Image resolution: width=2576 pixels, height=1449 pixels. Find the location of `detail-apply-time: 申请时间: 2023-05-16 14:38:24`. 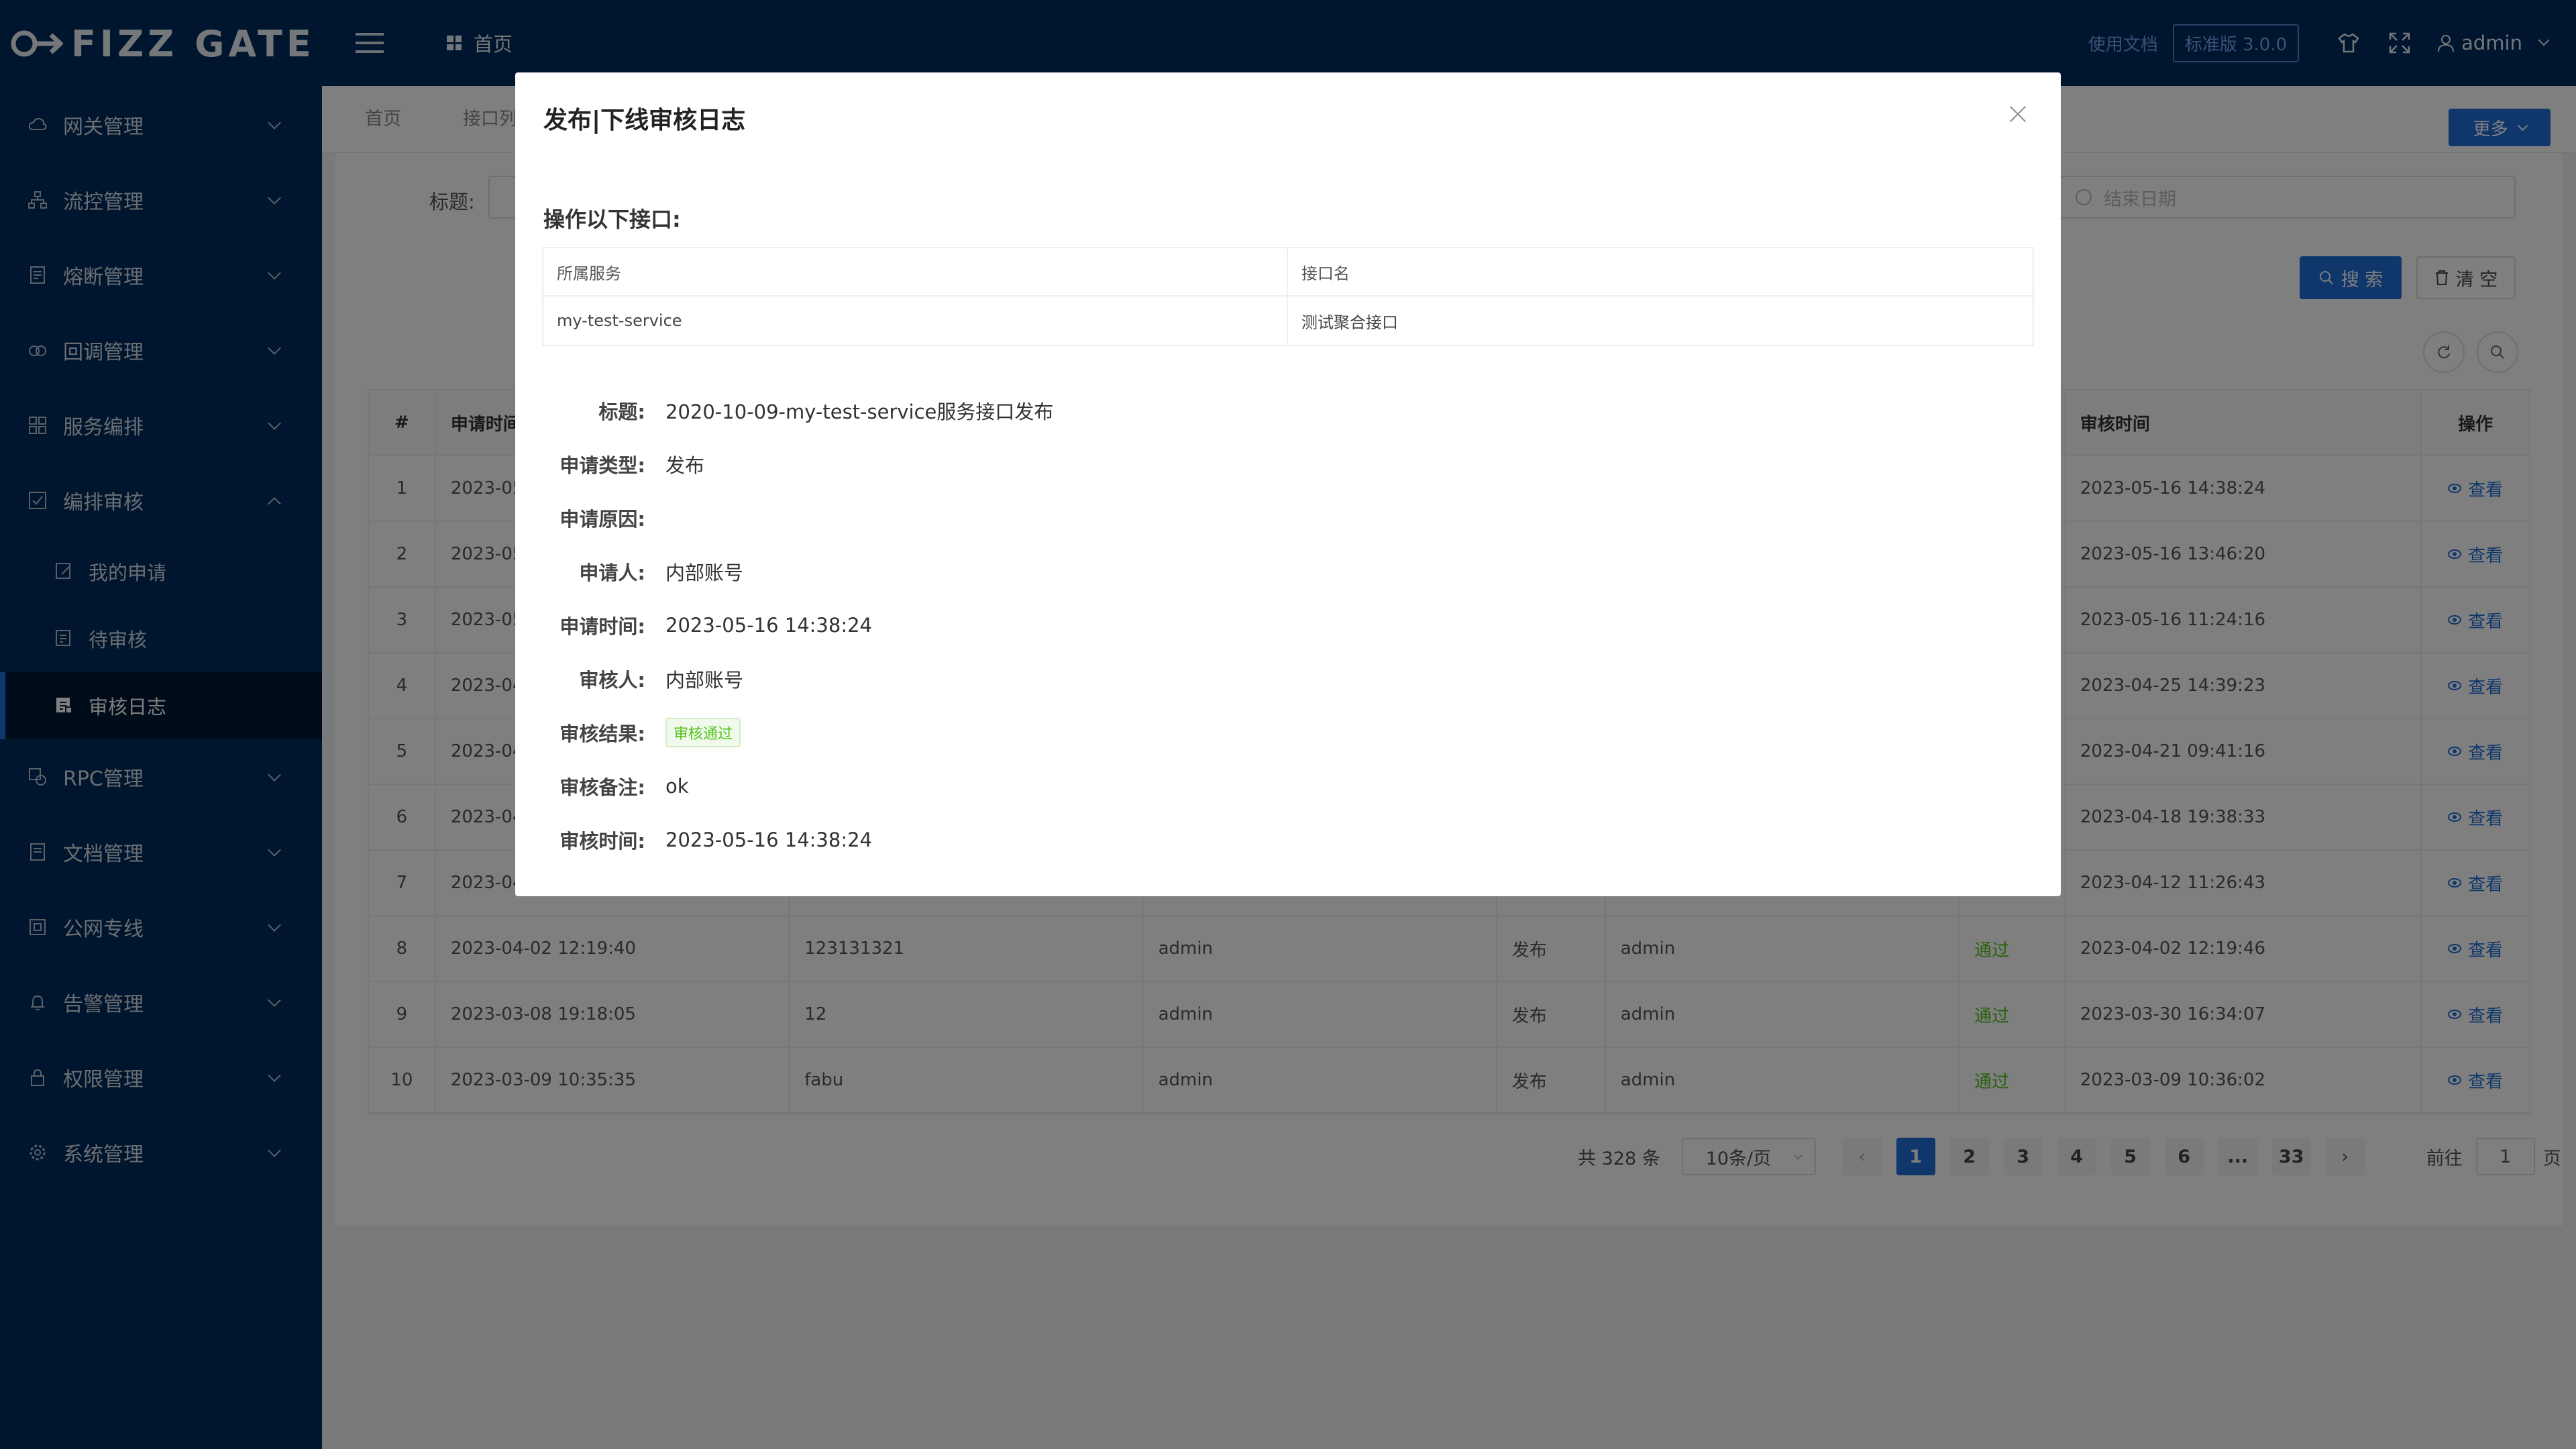

detail-apply-time: 申请时间: 2023-05-16 14:38:24 is located at coordinates (693, 625).